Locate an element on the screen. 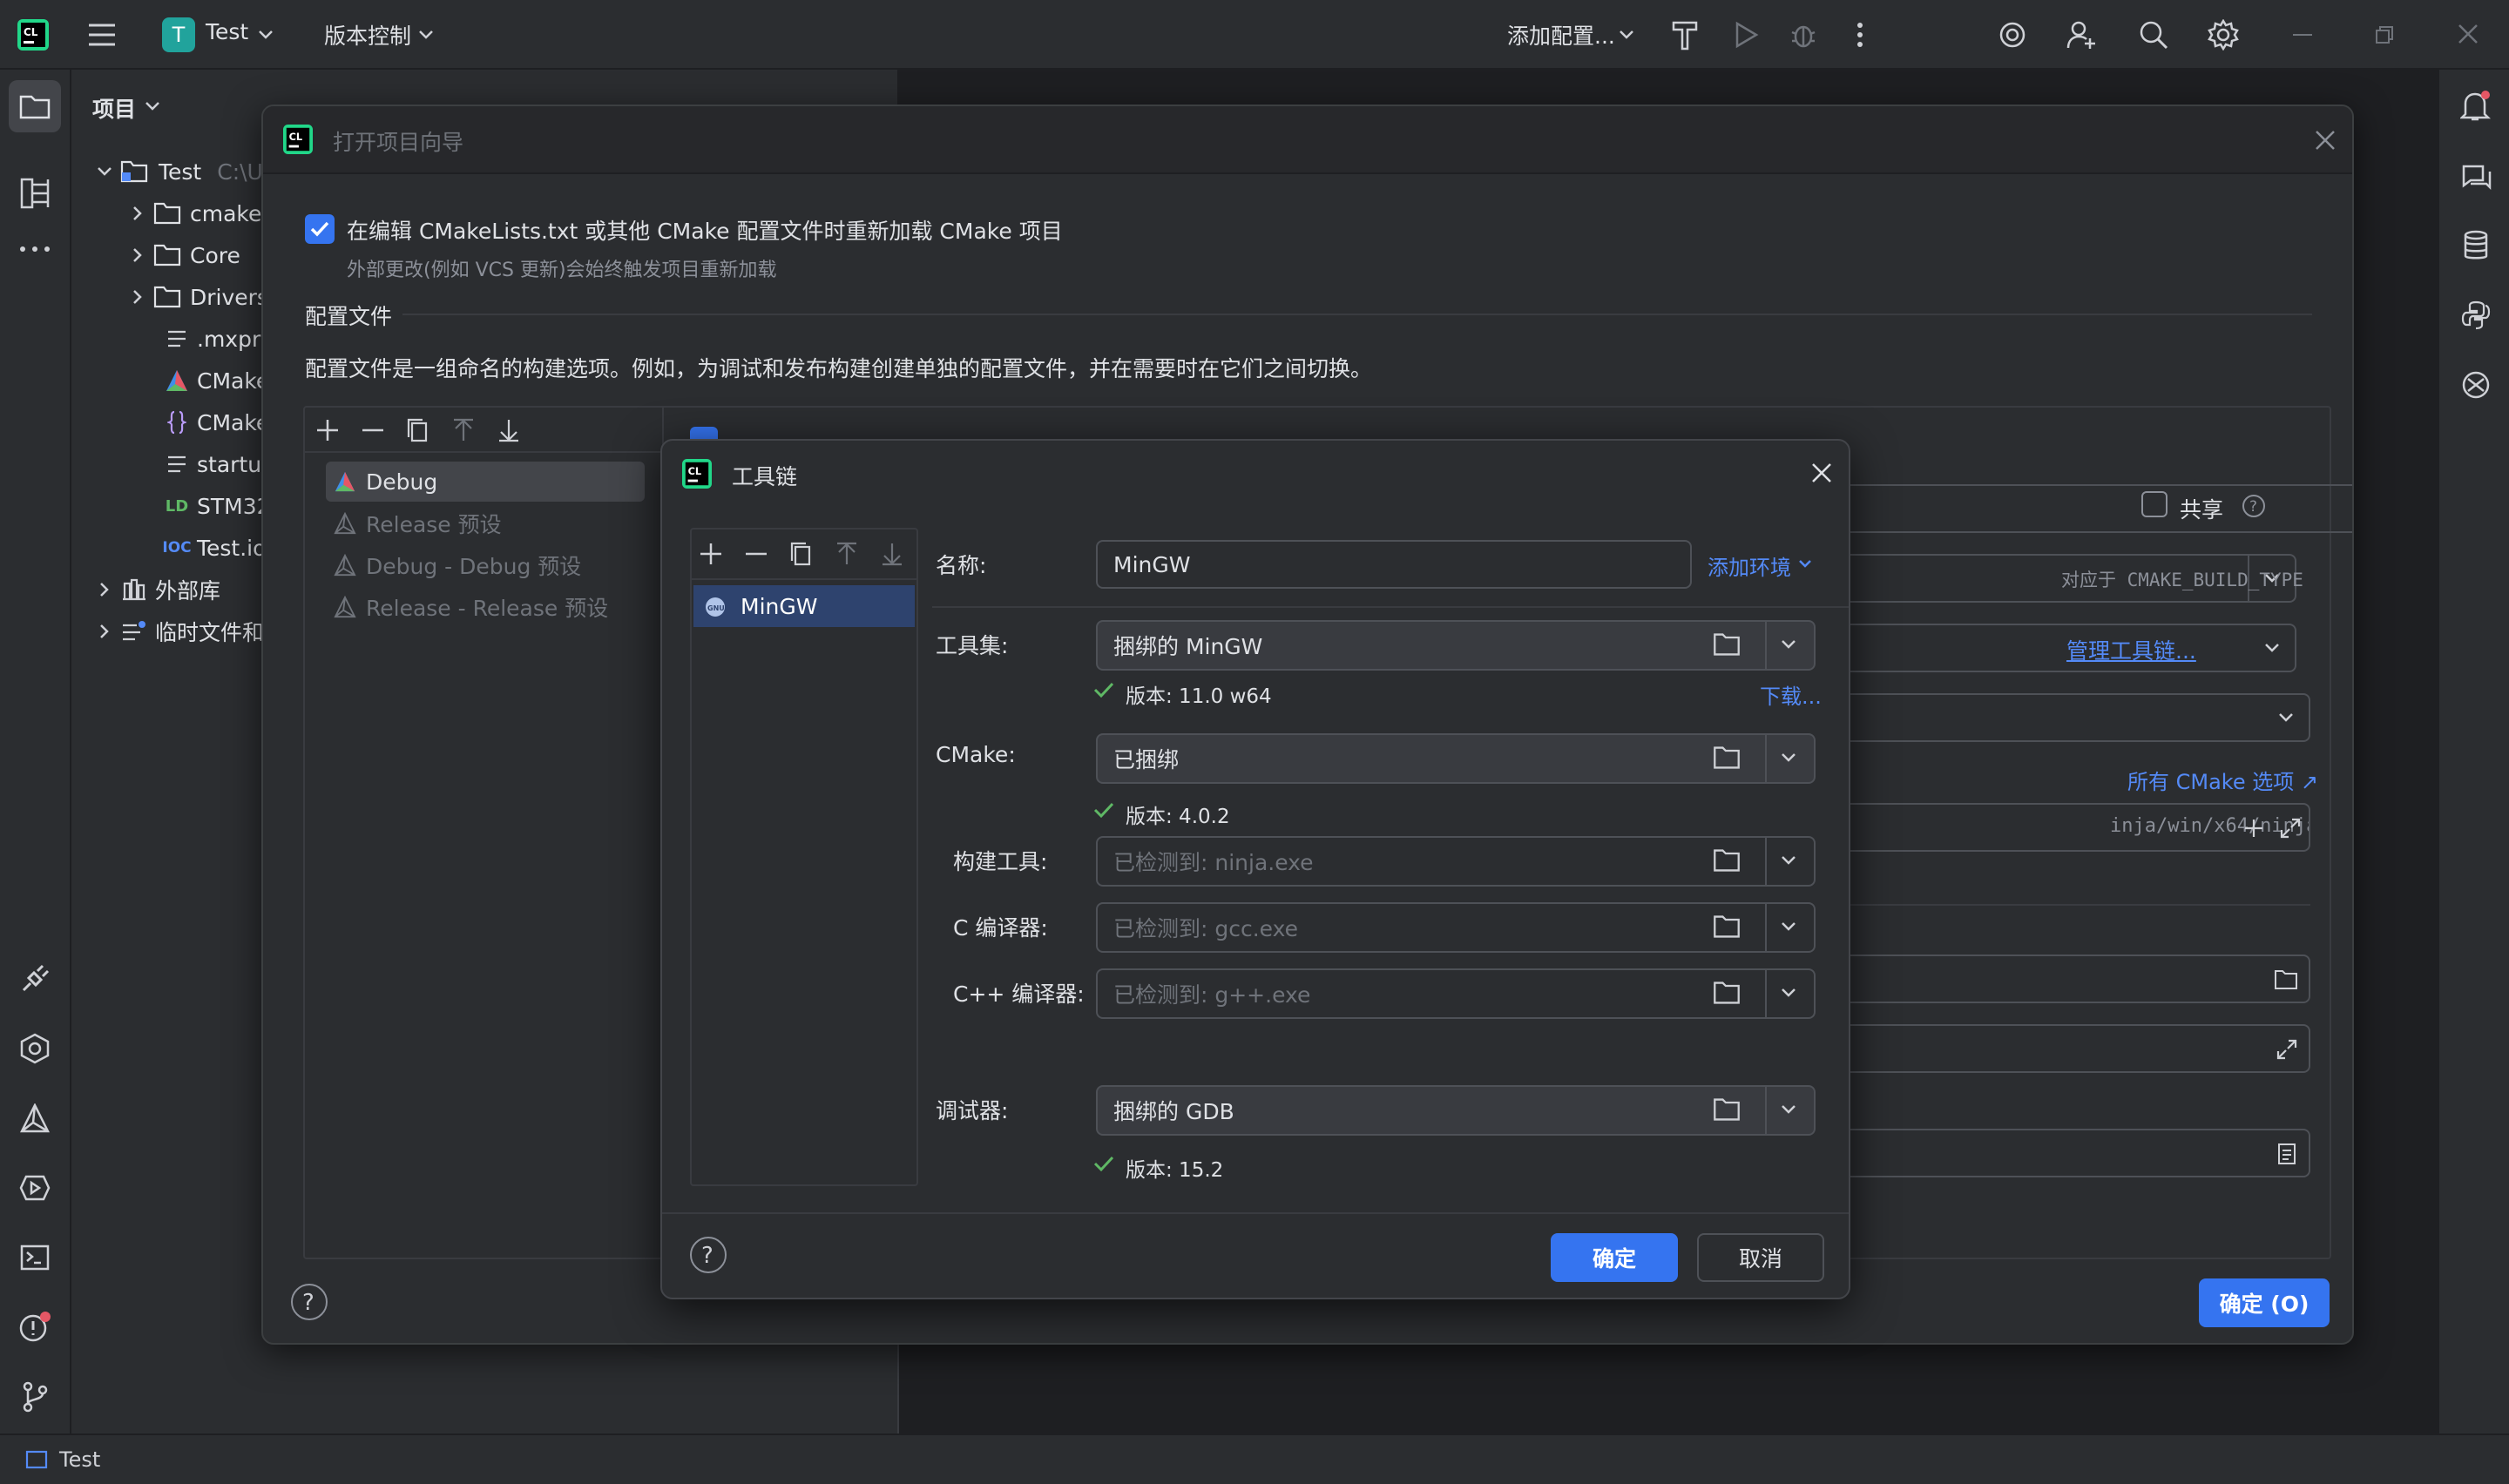  cmake-options-field: inja/win/x64/ninja.exe" is located at coordinates (2070, 828).